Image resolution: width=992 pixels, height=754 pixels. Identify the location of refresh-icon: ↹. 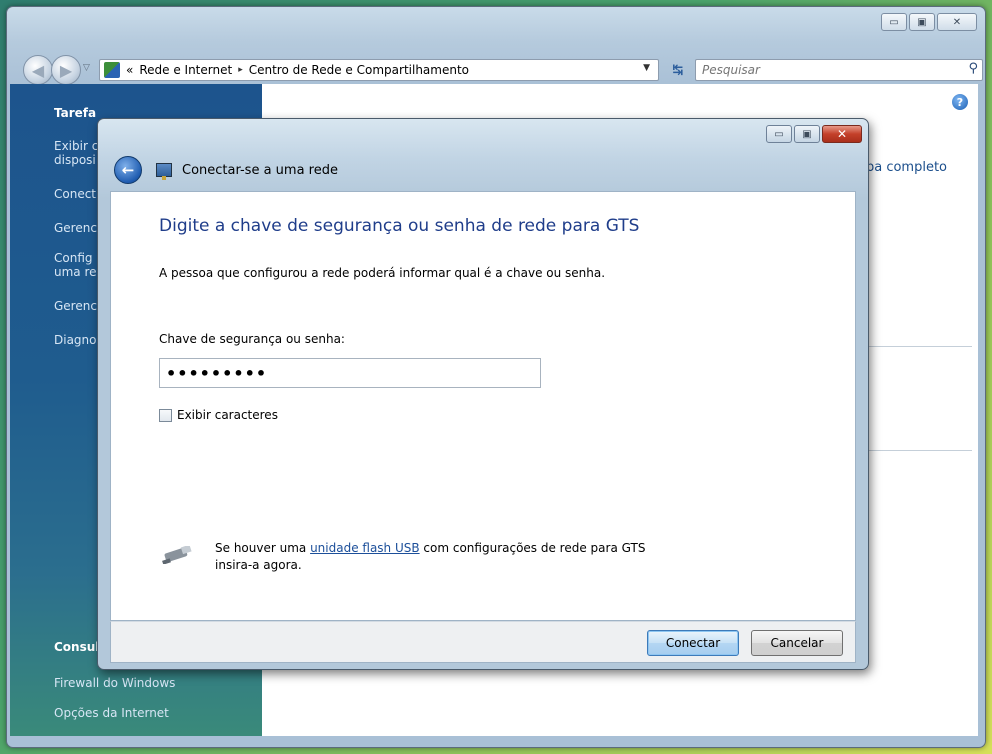
(678, 70).